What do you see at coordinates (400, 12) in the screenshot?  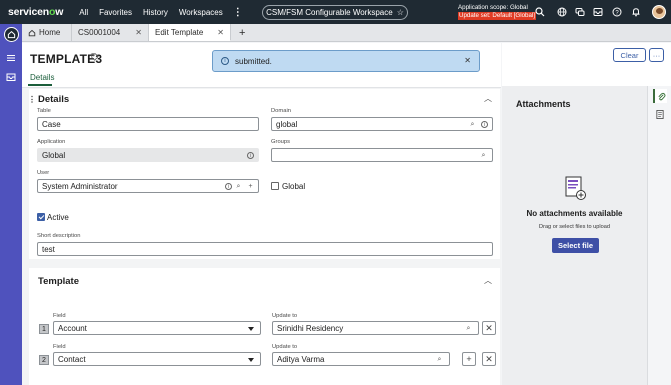 I see `star-icon: ☆` at bounding box center [400, 12].